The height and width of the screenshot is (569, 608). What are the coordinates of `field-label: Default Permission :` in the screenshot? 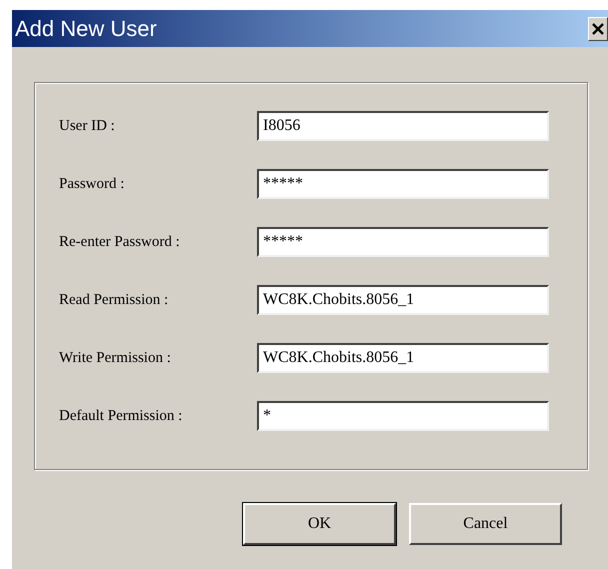 It's located at (121, 416).